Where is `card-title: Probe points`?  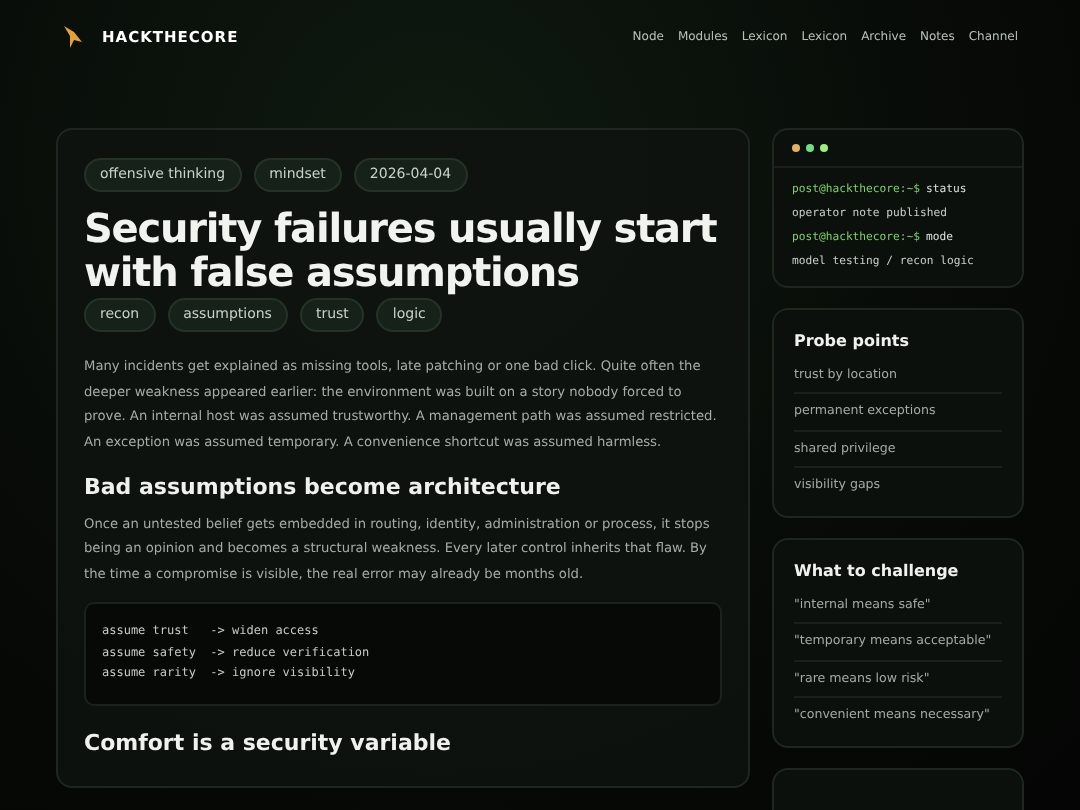 card-title: Probe points is located at coordinates (852, 342).